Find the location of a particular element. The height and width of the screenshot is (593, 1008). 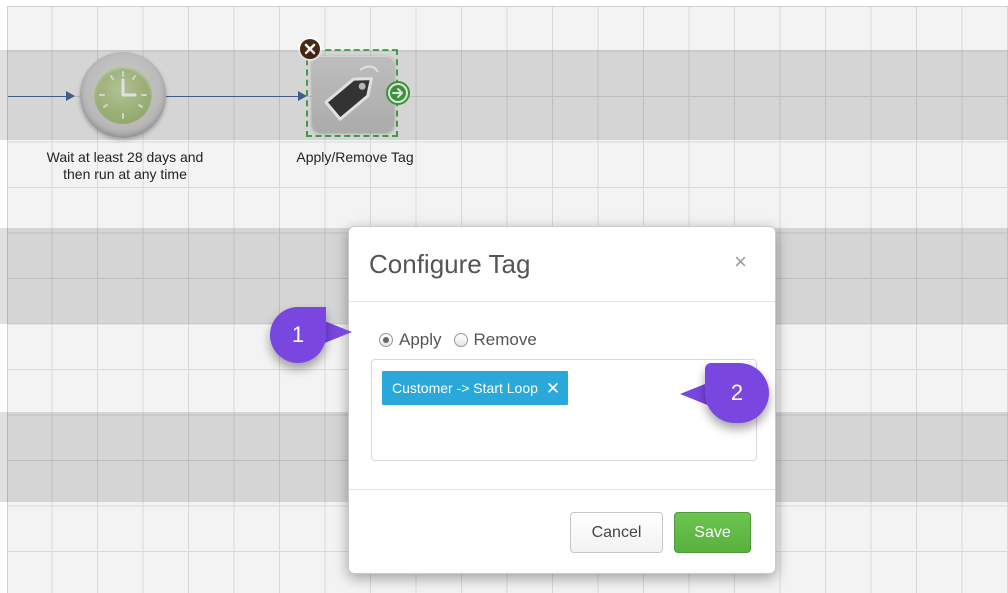

cancel-button: Cancel is located at coordinates (616, 532).